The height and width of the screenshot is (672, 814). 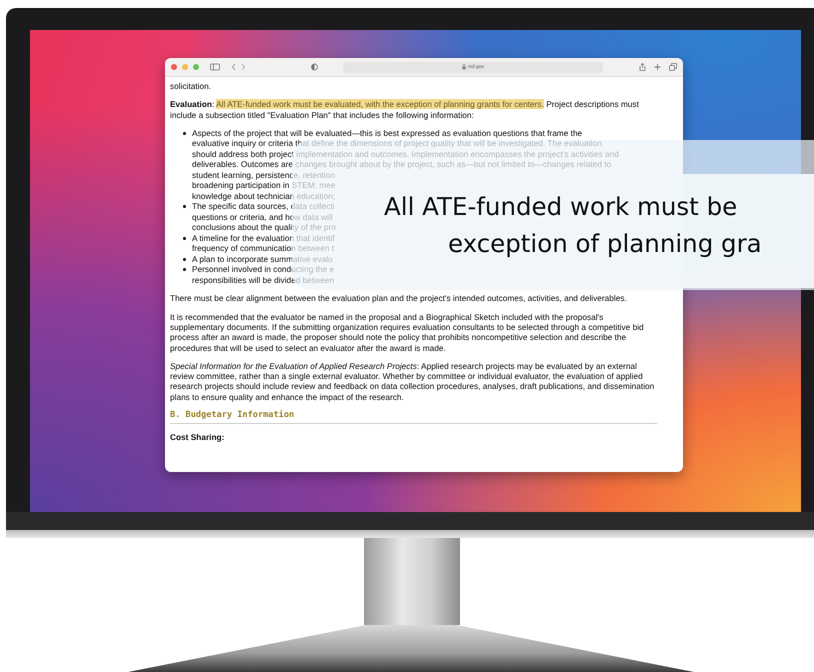 What do you see at coordinates (264, 227) in the screenshot?
I see `list-item-text: conclusions about the quality of the pro` at bounding box center [264, 227].